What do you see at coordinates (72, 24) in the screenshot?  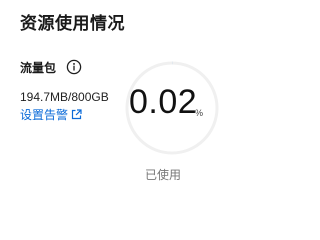 I see `section-title: 资源使用情况` at bounding box center [72, 24].